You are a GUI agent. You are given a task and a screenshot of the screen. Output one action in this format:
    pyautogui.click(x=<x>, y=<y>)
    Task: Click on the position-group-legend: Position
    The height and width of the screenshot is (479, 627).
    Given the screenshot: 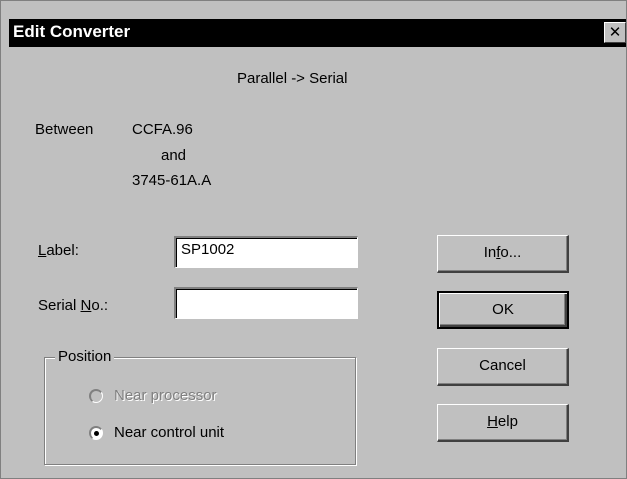 What is the action you would take?
    pyautogui.click(x=85, y=356)
    